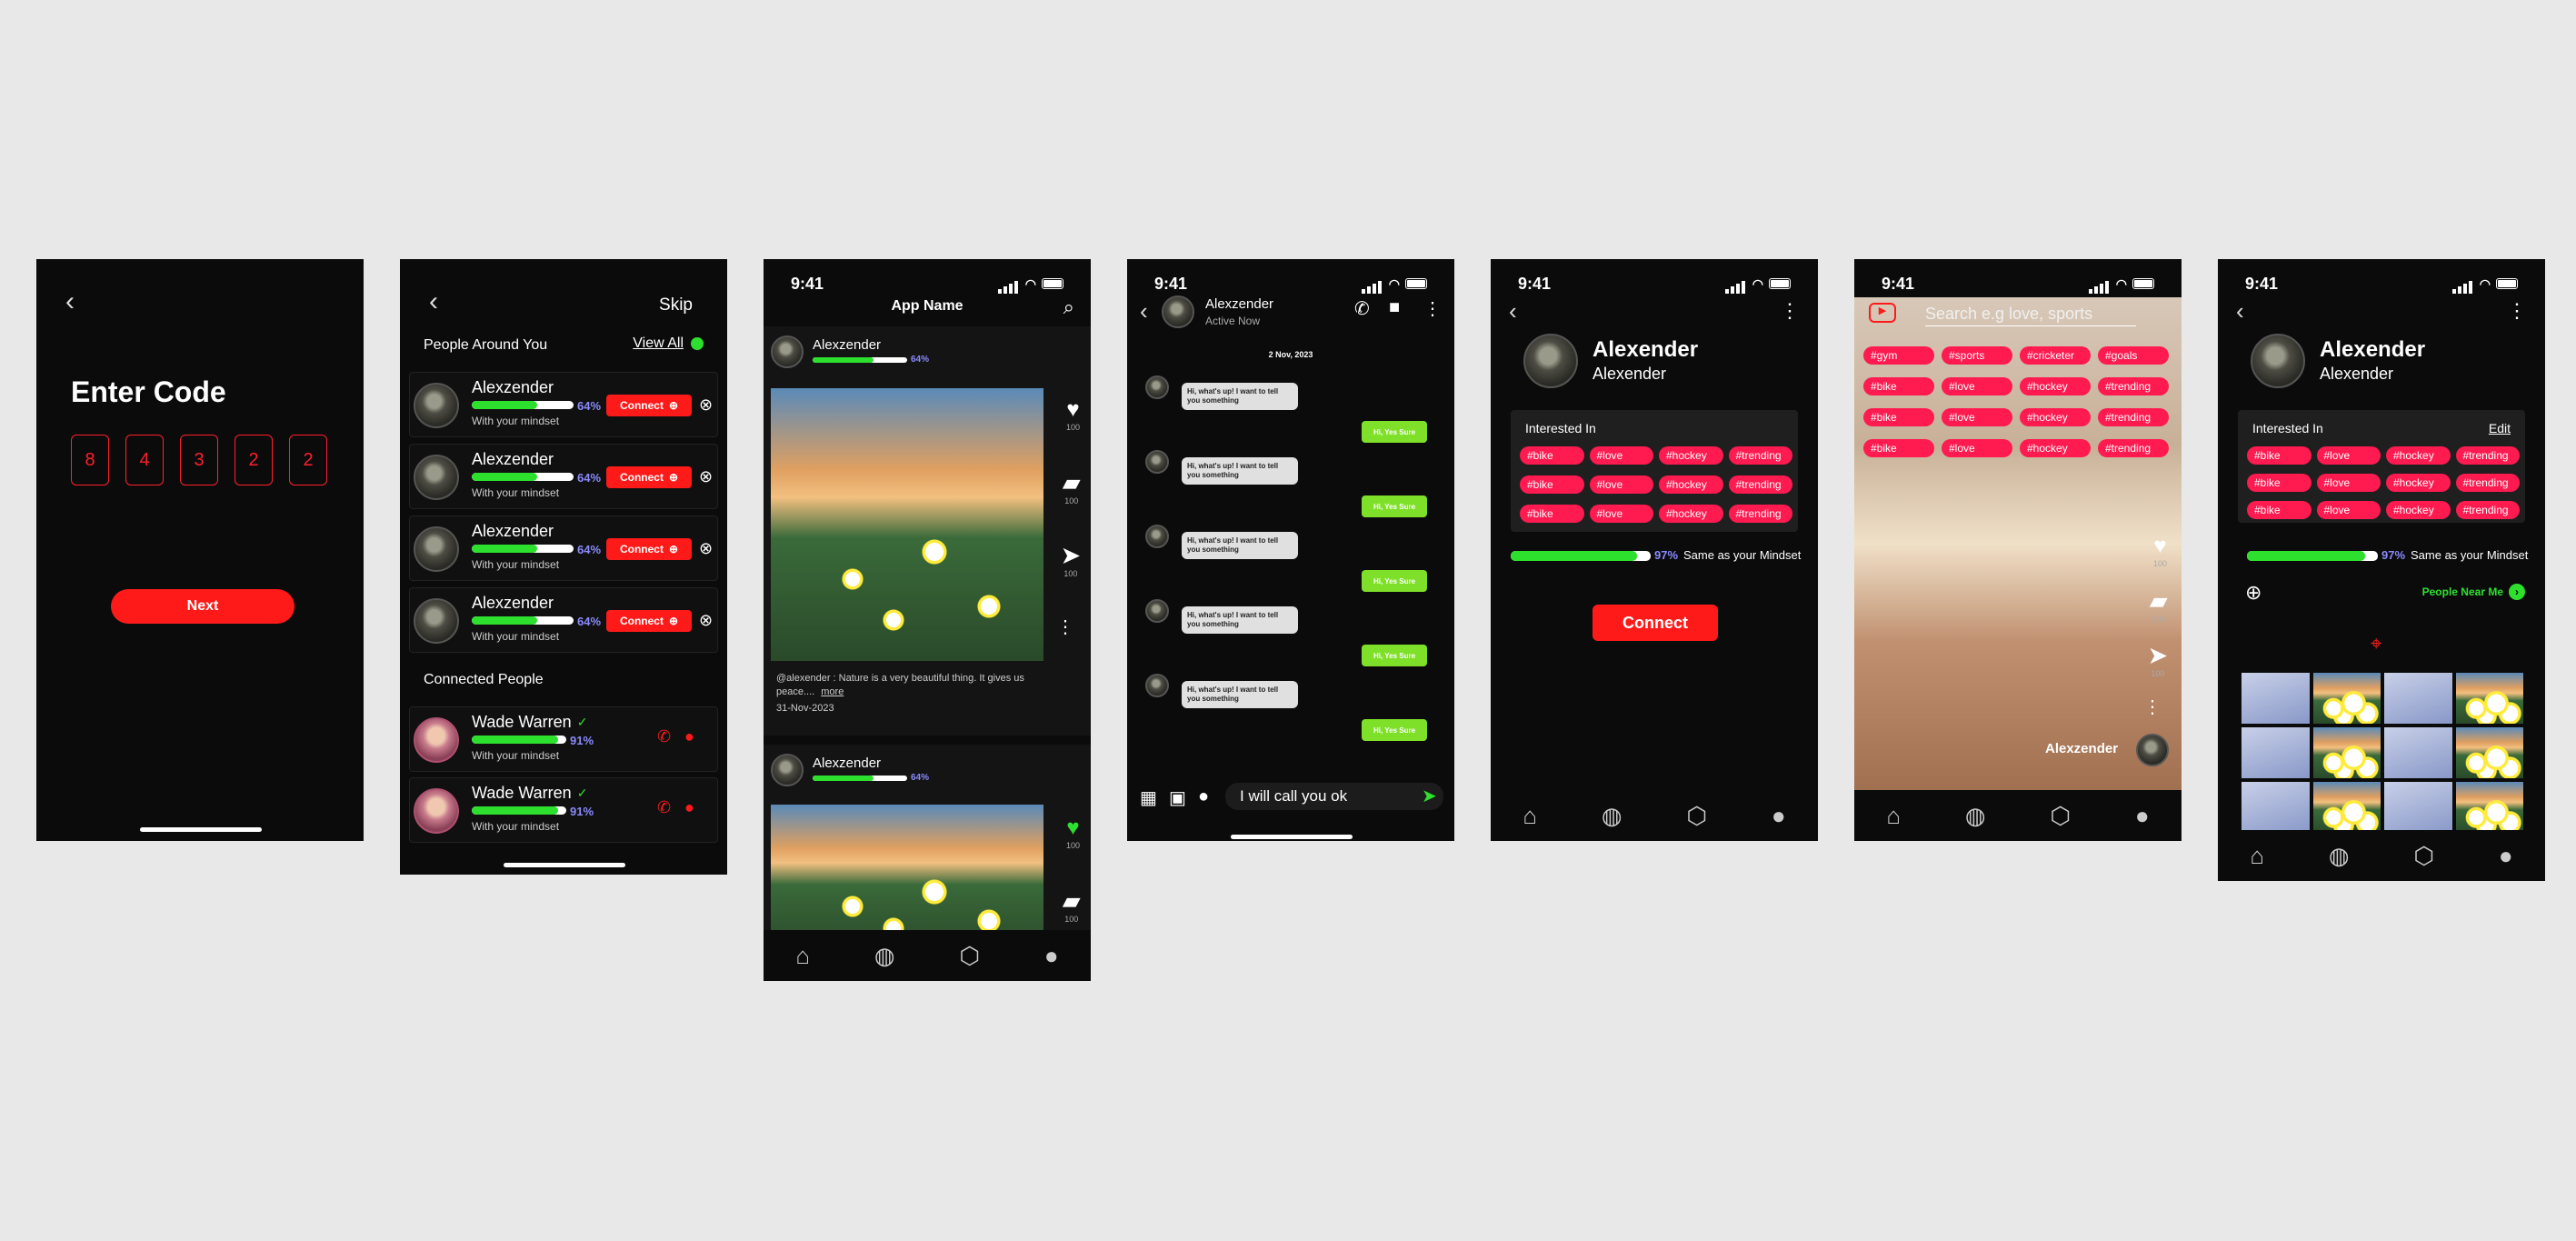  I want to click on code-digit: 3, so click(199, 460).